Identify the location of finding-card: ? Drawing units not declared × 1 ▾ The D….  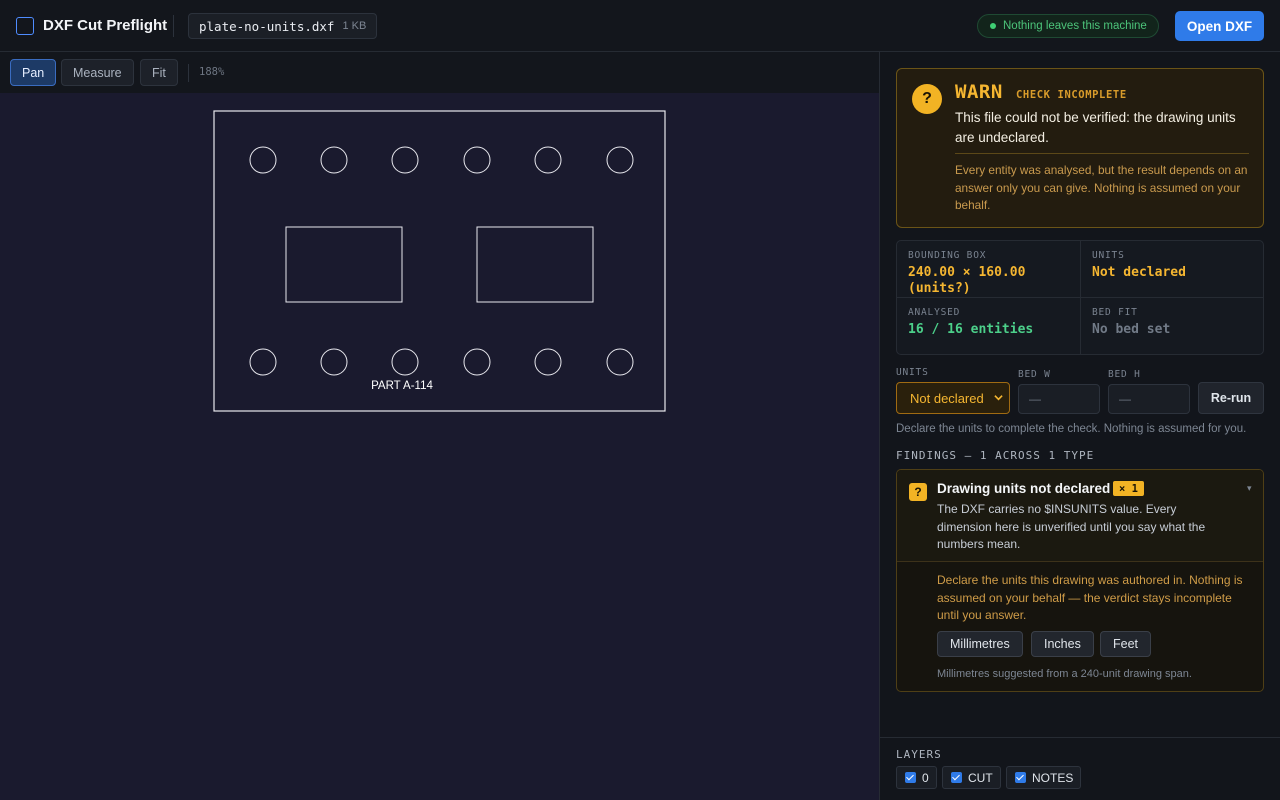
(1080, 580).